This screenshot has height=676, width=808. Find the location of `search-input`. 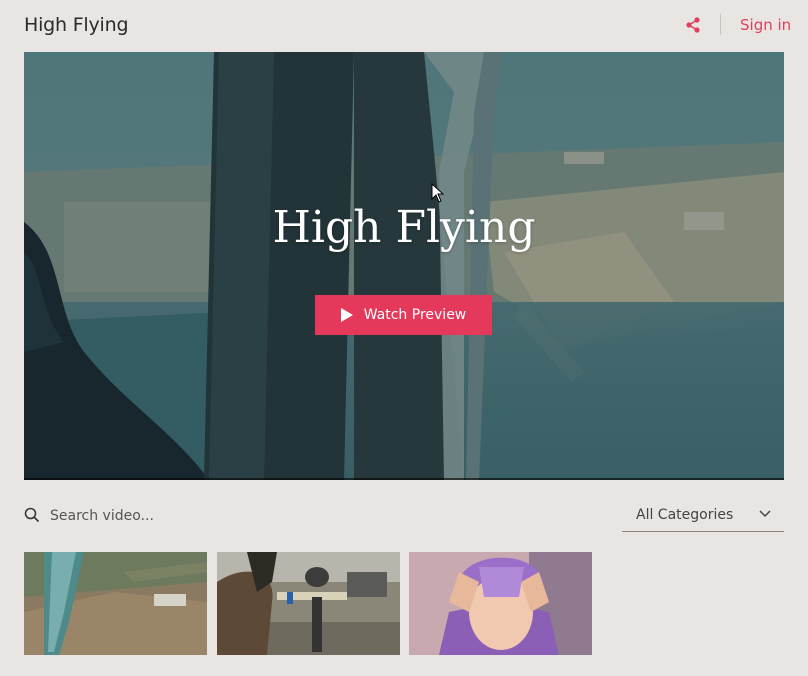

search-input is located at coordinates (200, 516).